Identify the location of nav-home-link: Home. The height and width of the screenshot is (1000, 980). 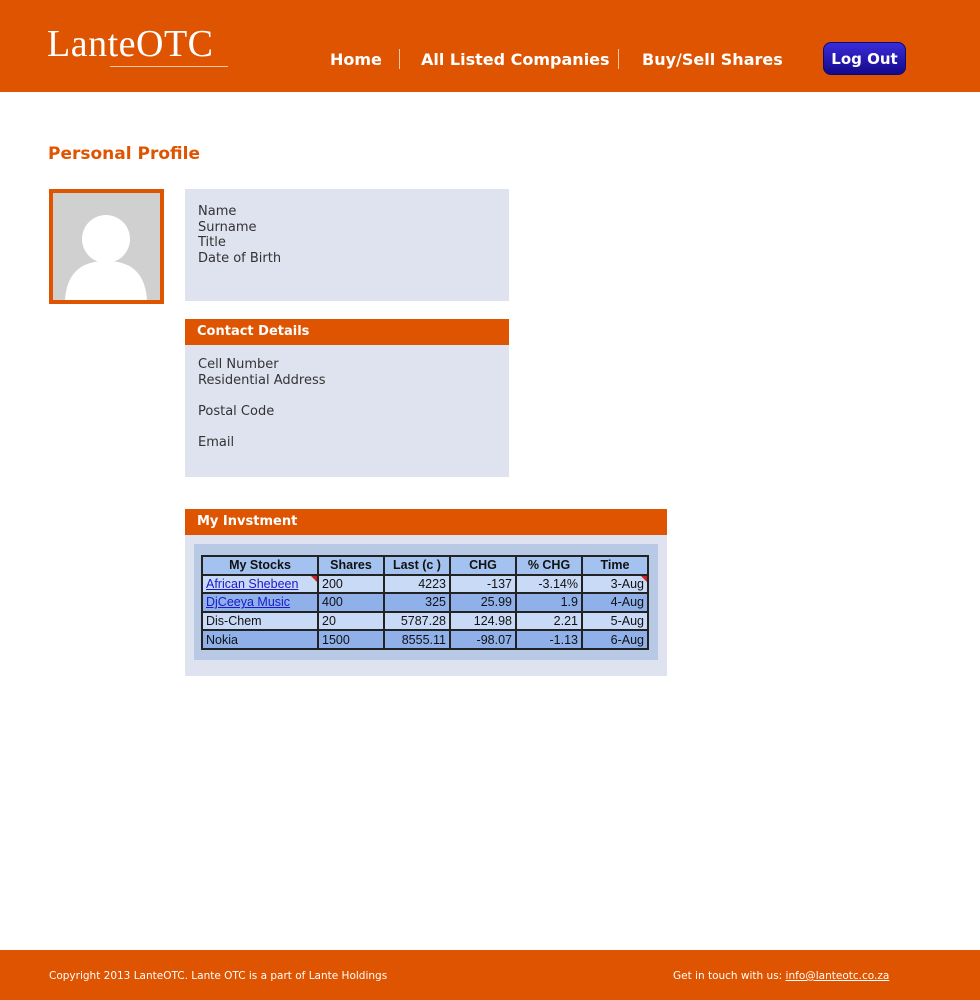
(356, 59).